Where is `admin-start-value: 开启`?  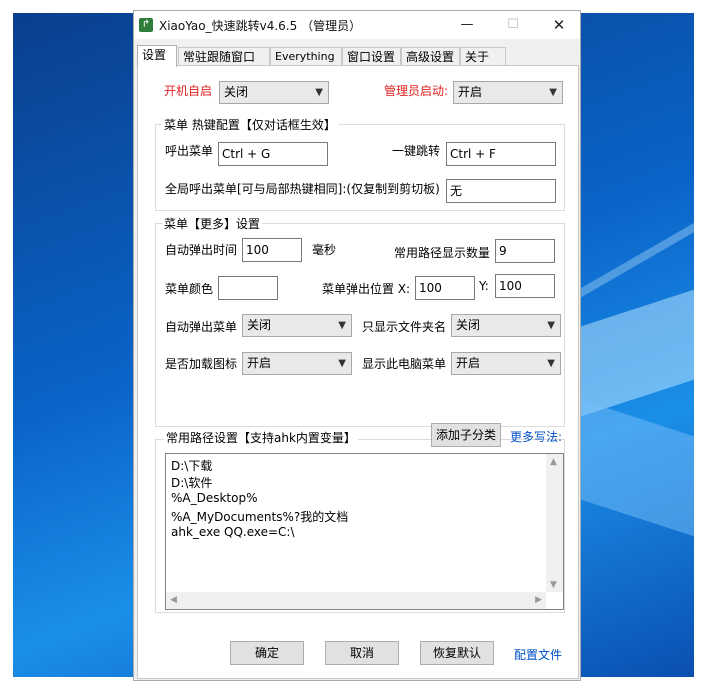
admin-start-value: 开启 is located at coordinates (470, 92).